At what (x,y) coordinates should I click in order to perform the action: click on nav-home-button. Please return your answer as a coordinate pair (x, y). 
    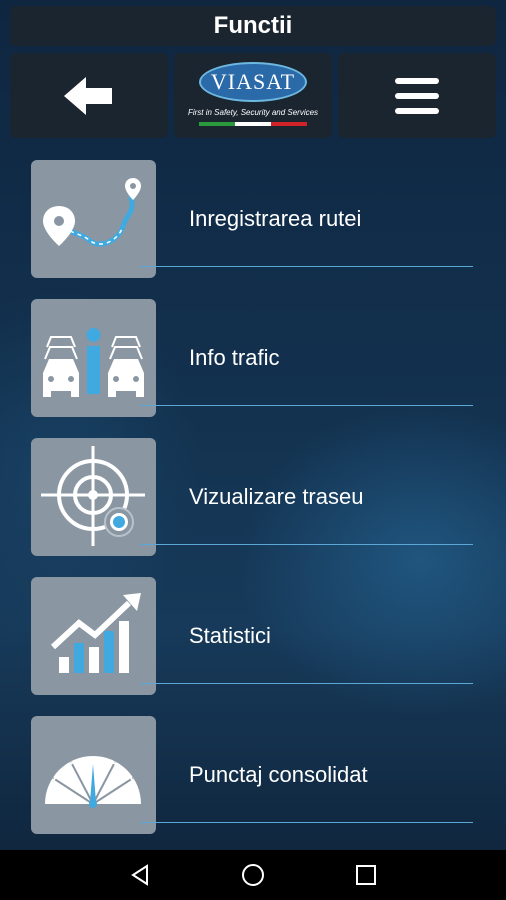
    Looking at the image, I should click on (253, 875).